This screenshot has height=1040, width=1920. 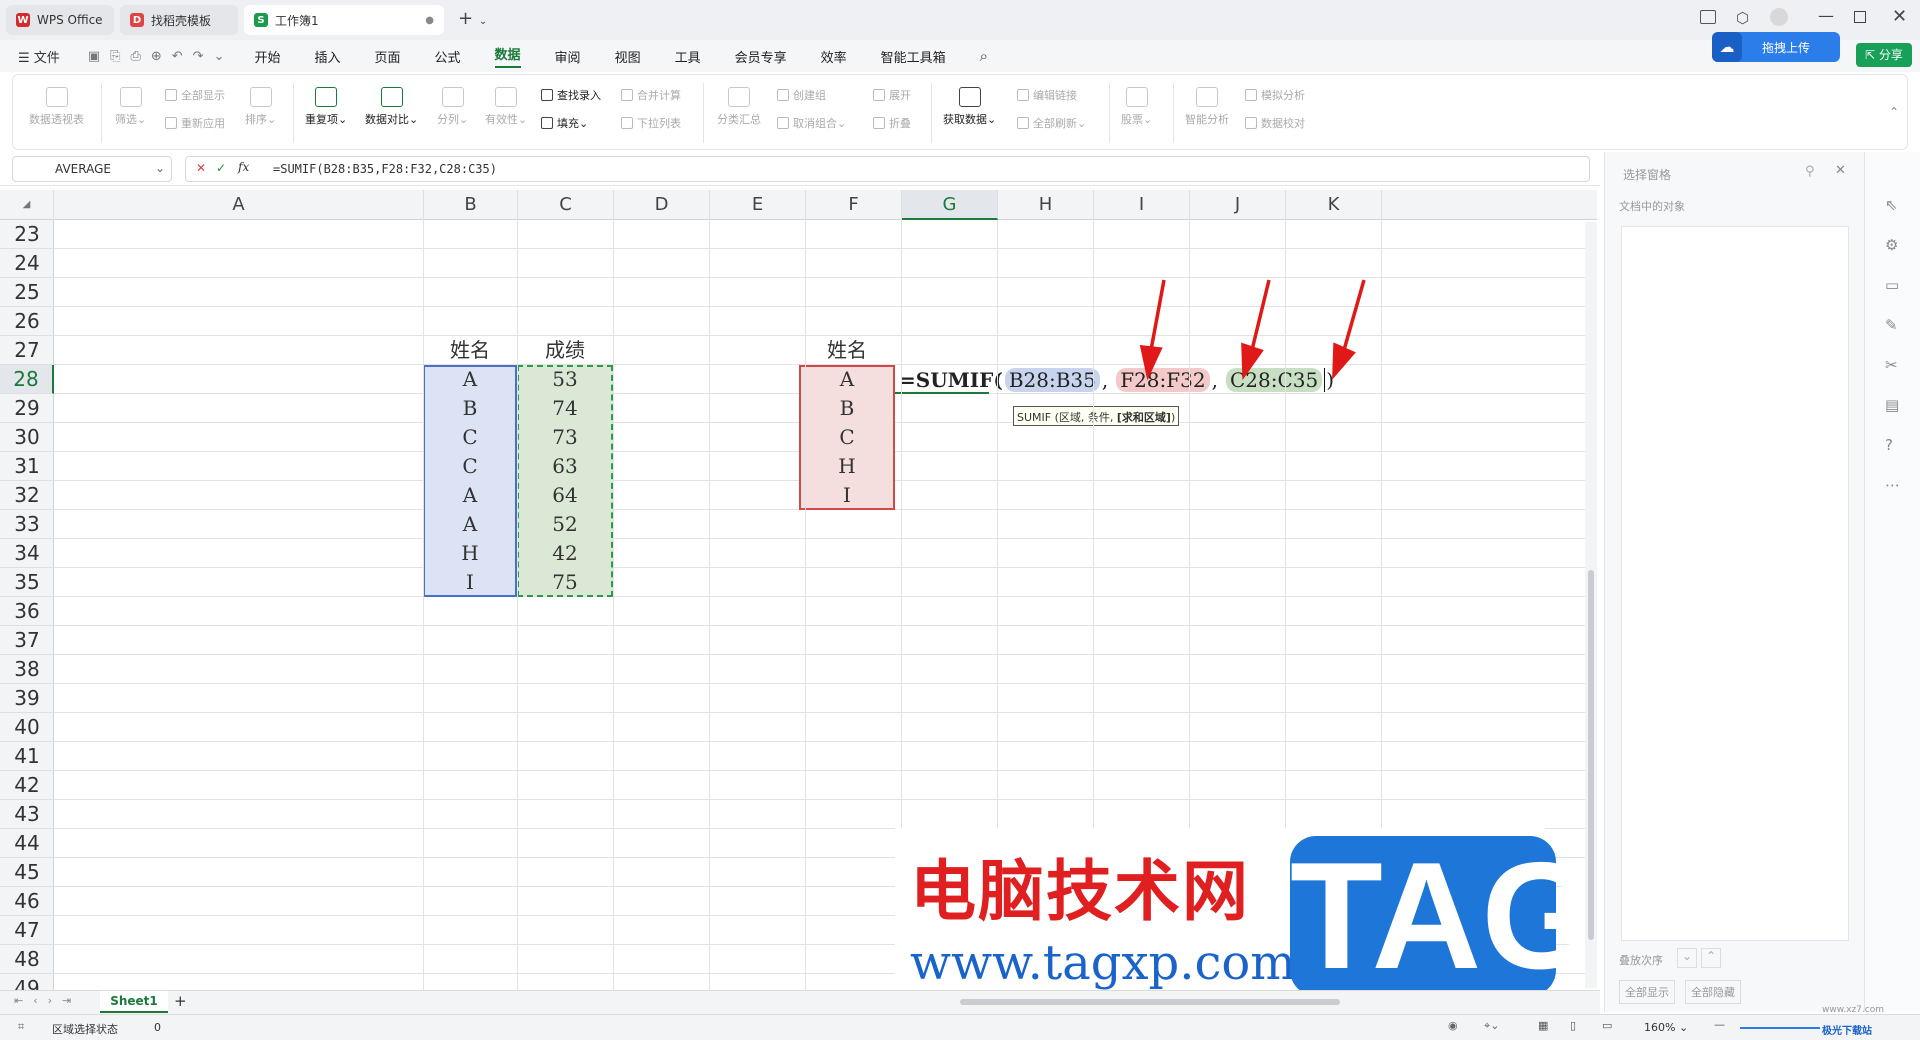 I want to click on column-header-k: K, so click(x=1334, y=205).